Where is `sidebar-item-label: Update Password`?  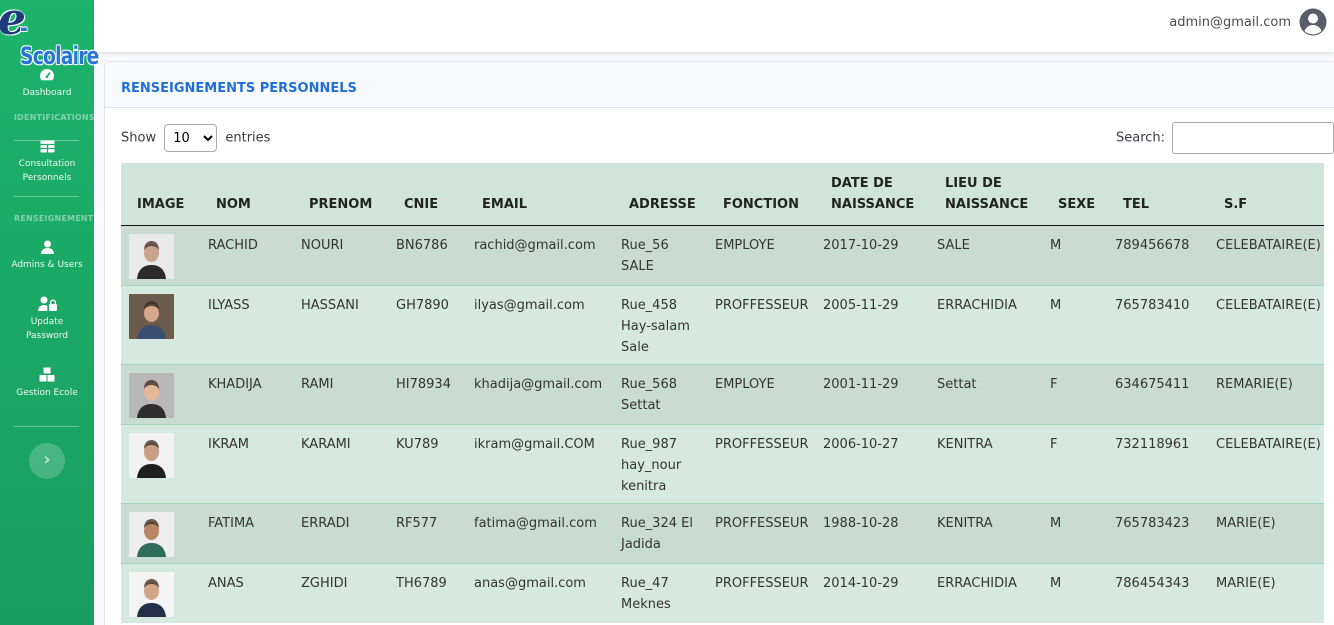
sidebar-item-label: Update Password is located at coordinates (47, 329).